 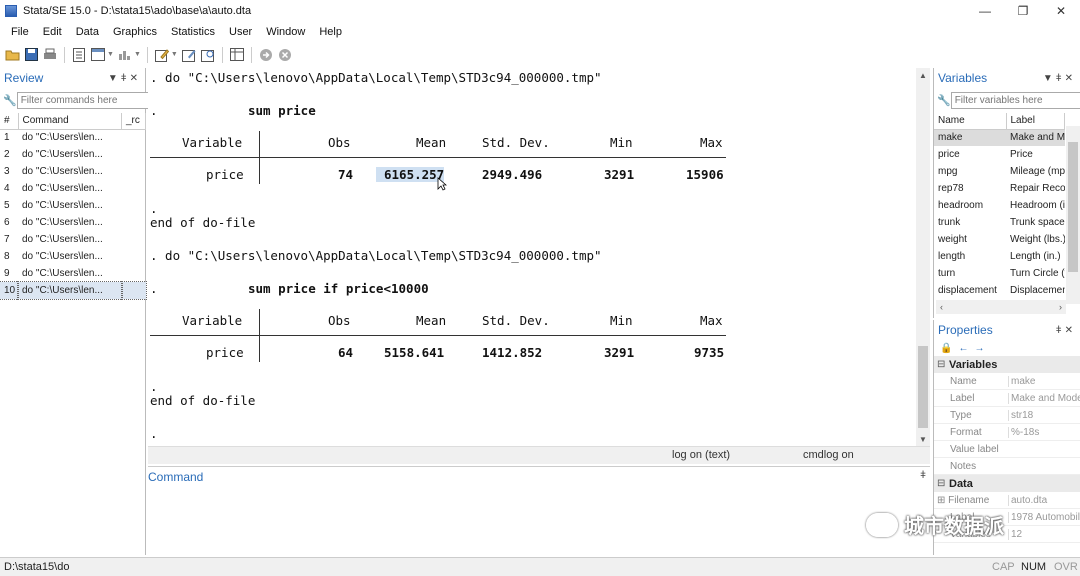 I want to click on table-row: displacement Displacement (cu. in.), so click(x=999, y=290).